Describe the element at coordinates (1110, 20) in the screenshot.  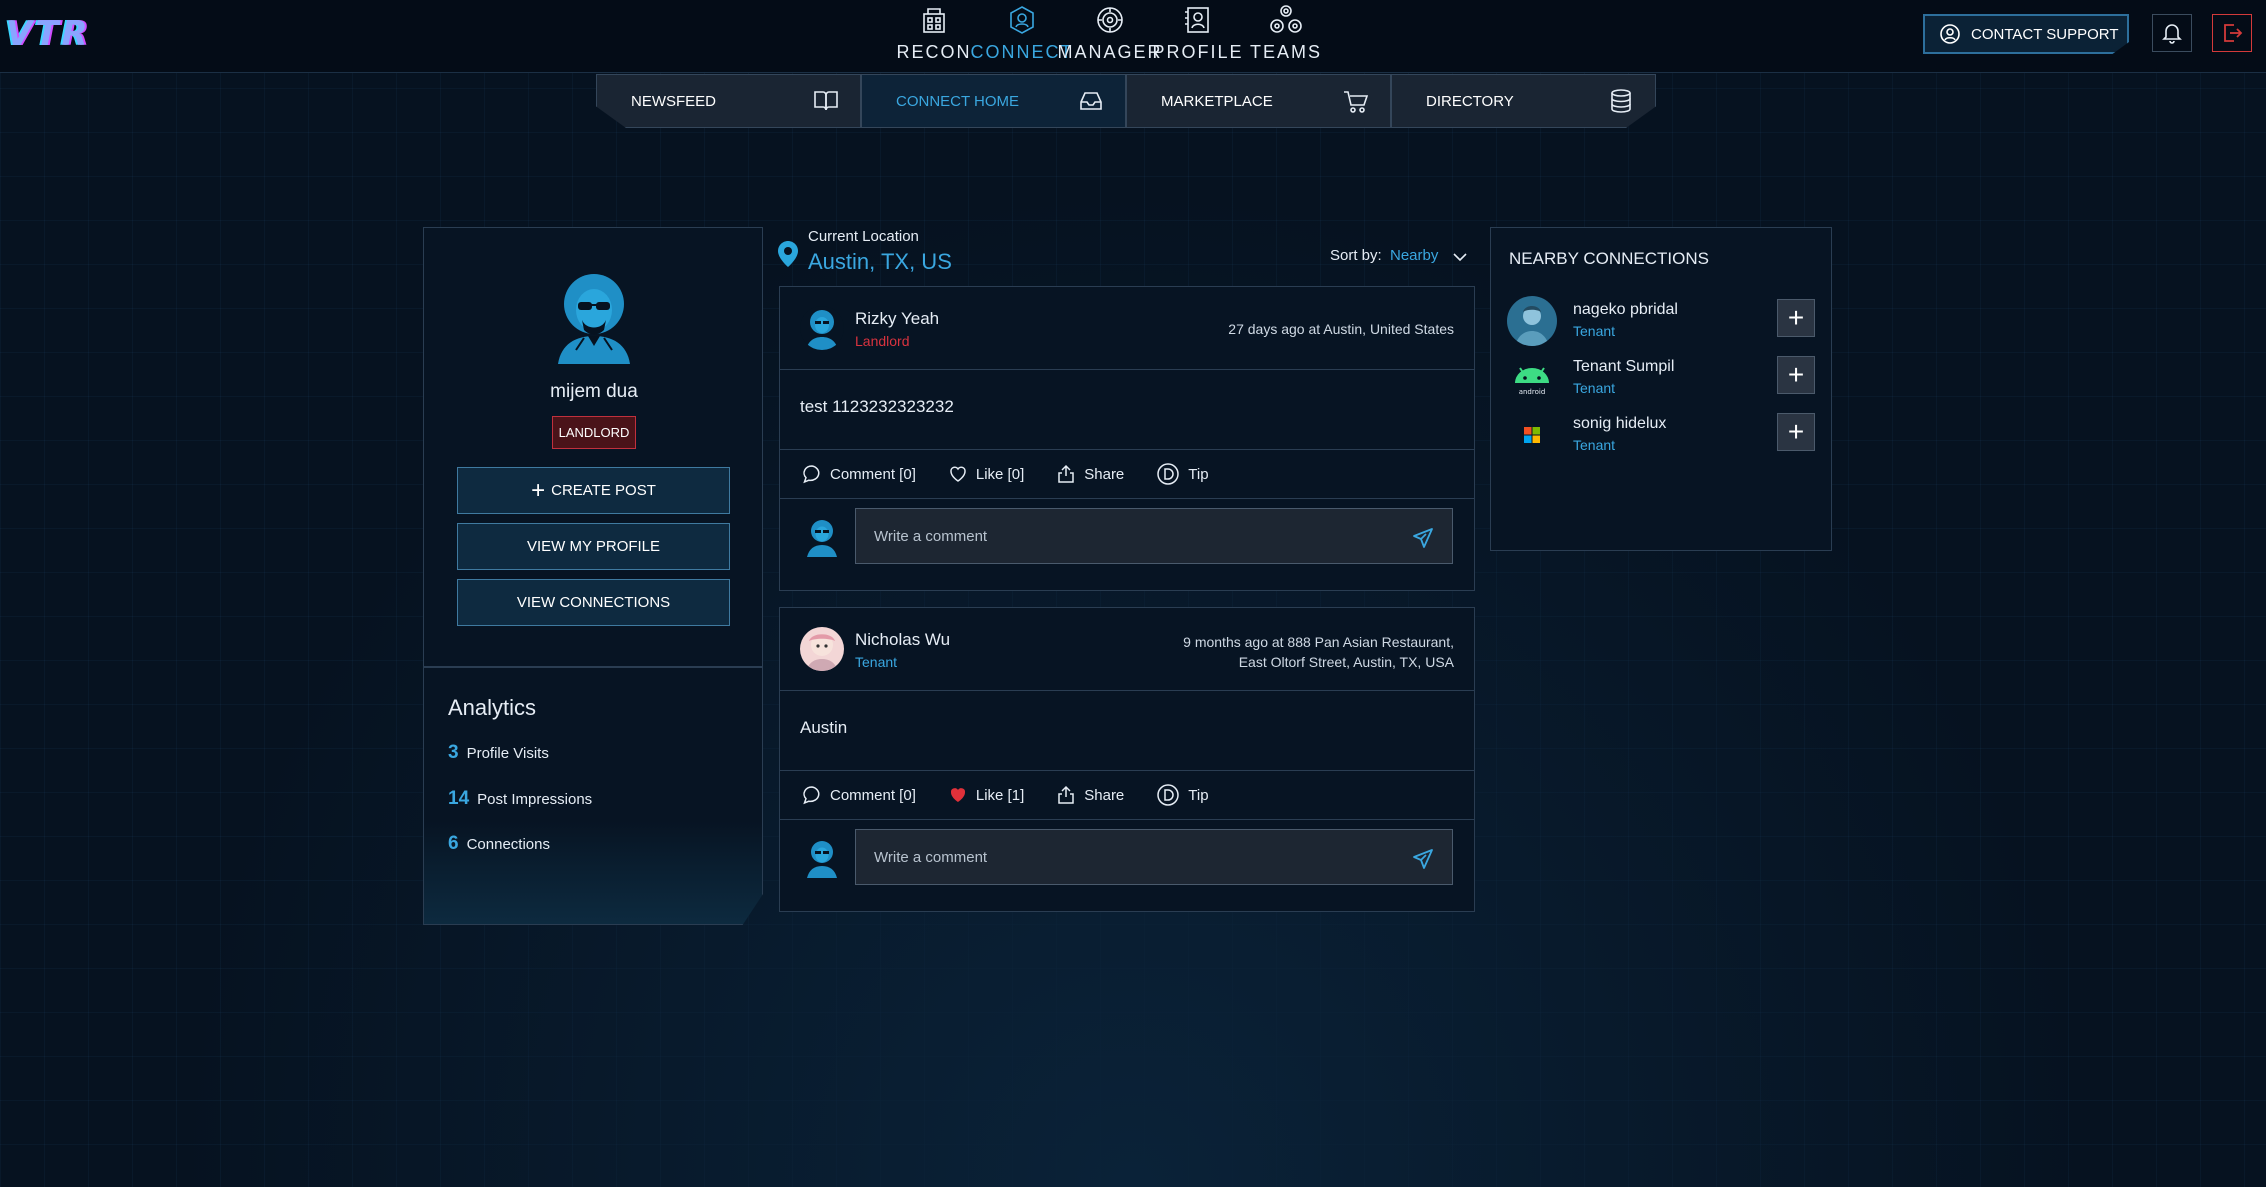
I see `manager-icon` at that location.